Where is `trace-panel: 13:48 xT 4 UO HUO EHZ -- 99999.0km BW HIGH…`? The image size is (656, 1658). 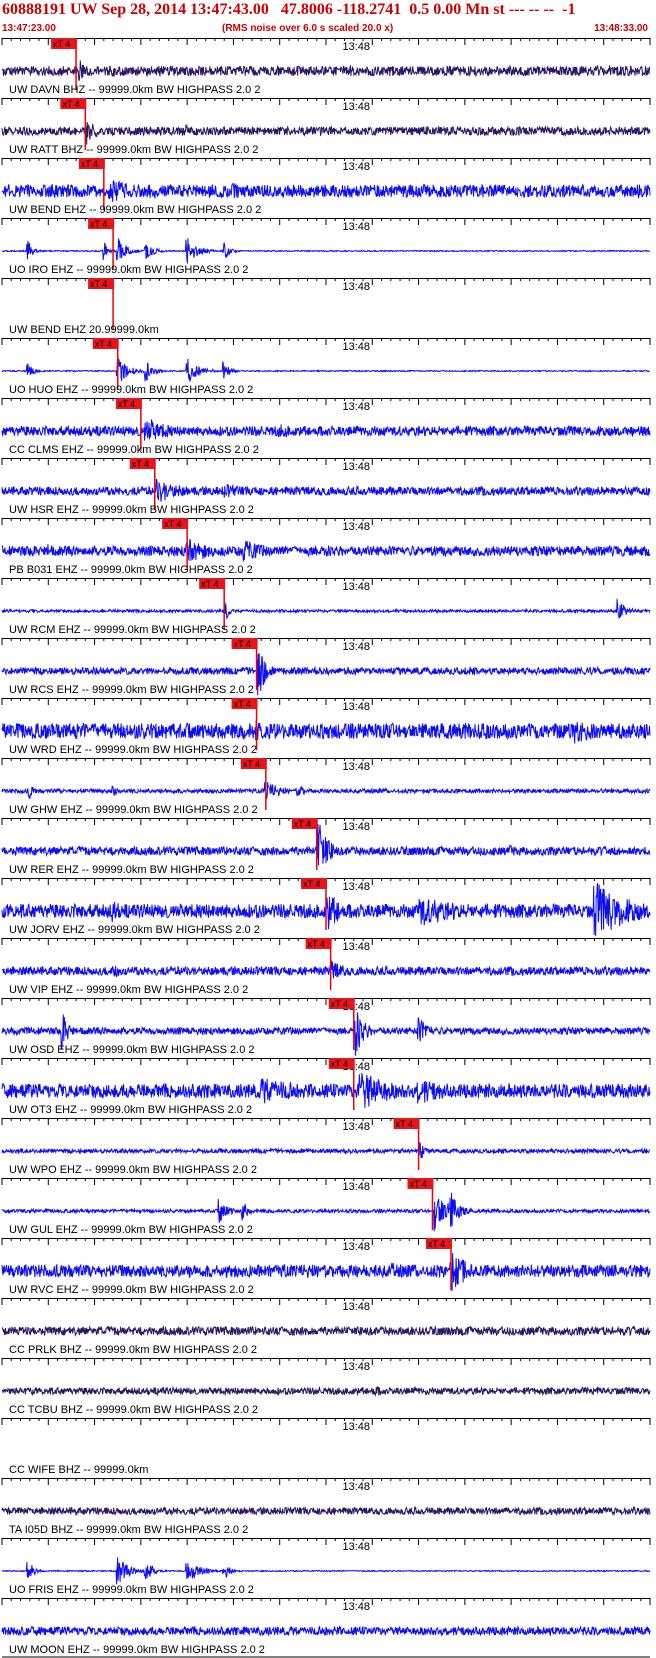 trace-panel: 13:48 xT 4 UO HUO EHZ -- 99999.0km BW HIGH… is located at coordinates (326, 367).